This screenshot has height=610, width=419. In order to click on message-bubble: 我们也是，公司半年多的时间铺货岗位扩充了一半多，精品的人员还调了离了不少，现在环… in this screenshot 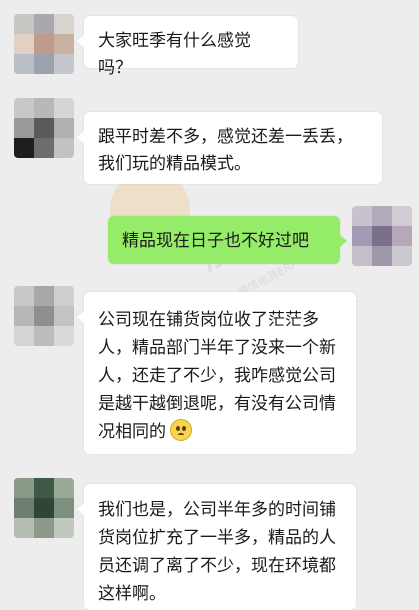, I will do `click(216, 547)`.